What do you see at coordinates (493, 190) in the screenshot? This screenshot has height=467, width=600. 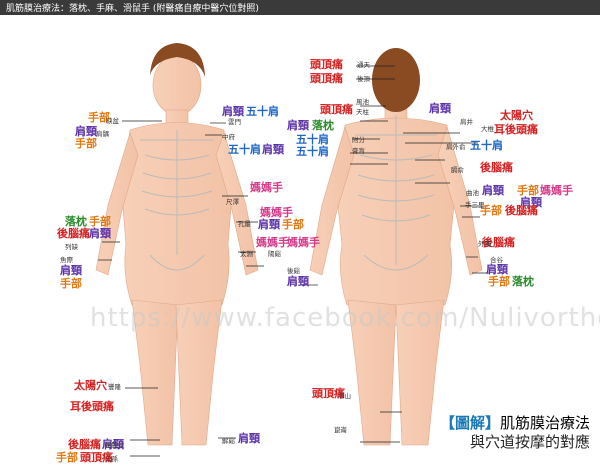 I see `label-occipital: 肩頸` at bounding box center [493, 190].